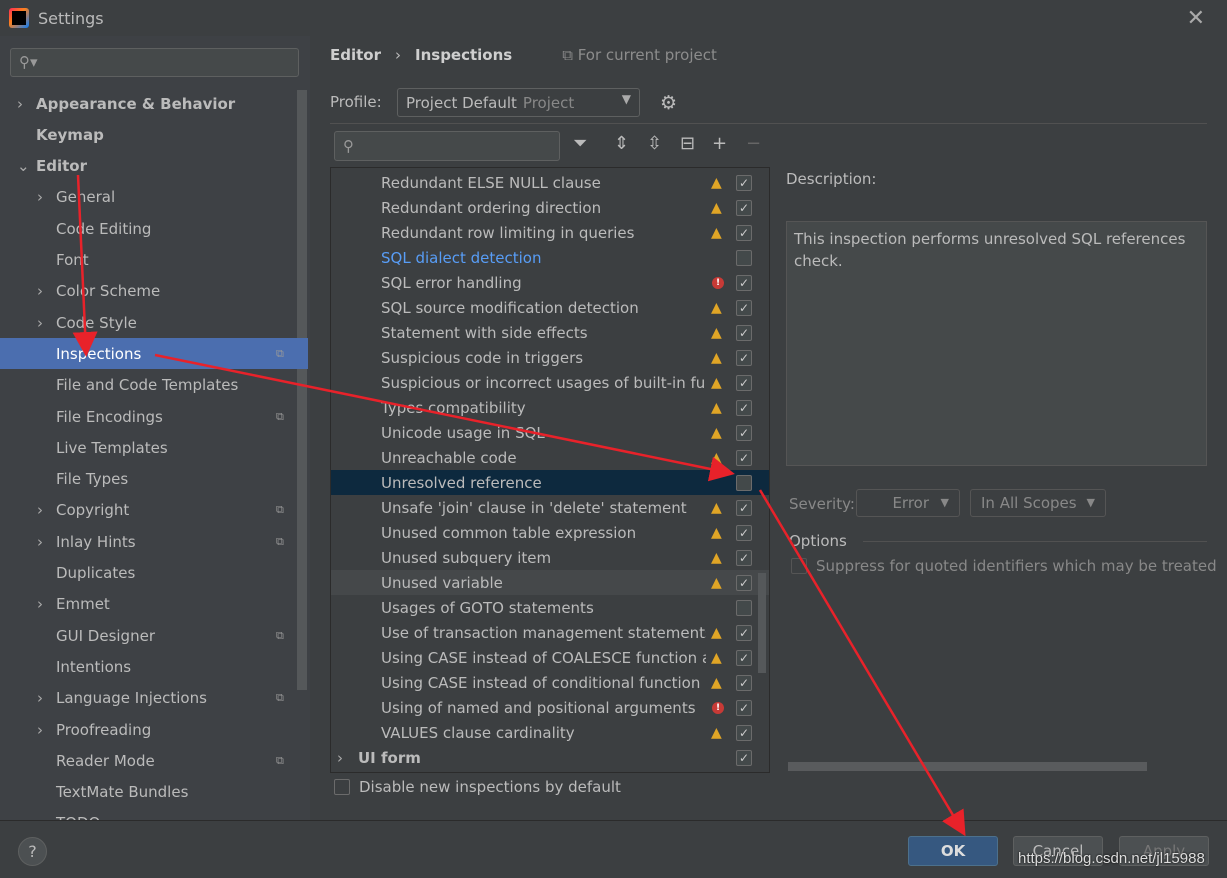 This screenshot has width=1227, height=878. I want to click on sidebar-item-inlay-hints: › Inlay Hints ⧉, so click(154, 541).